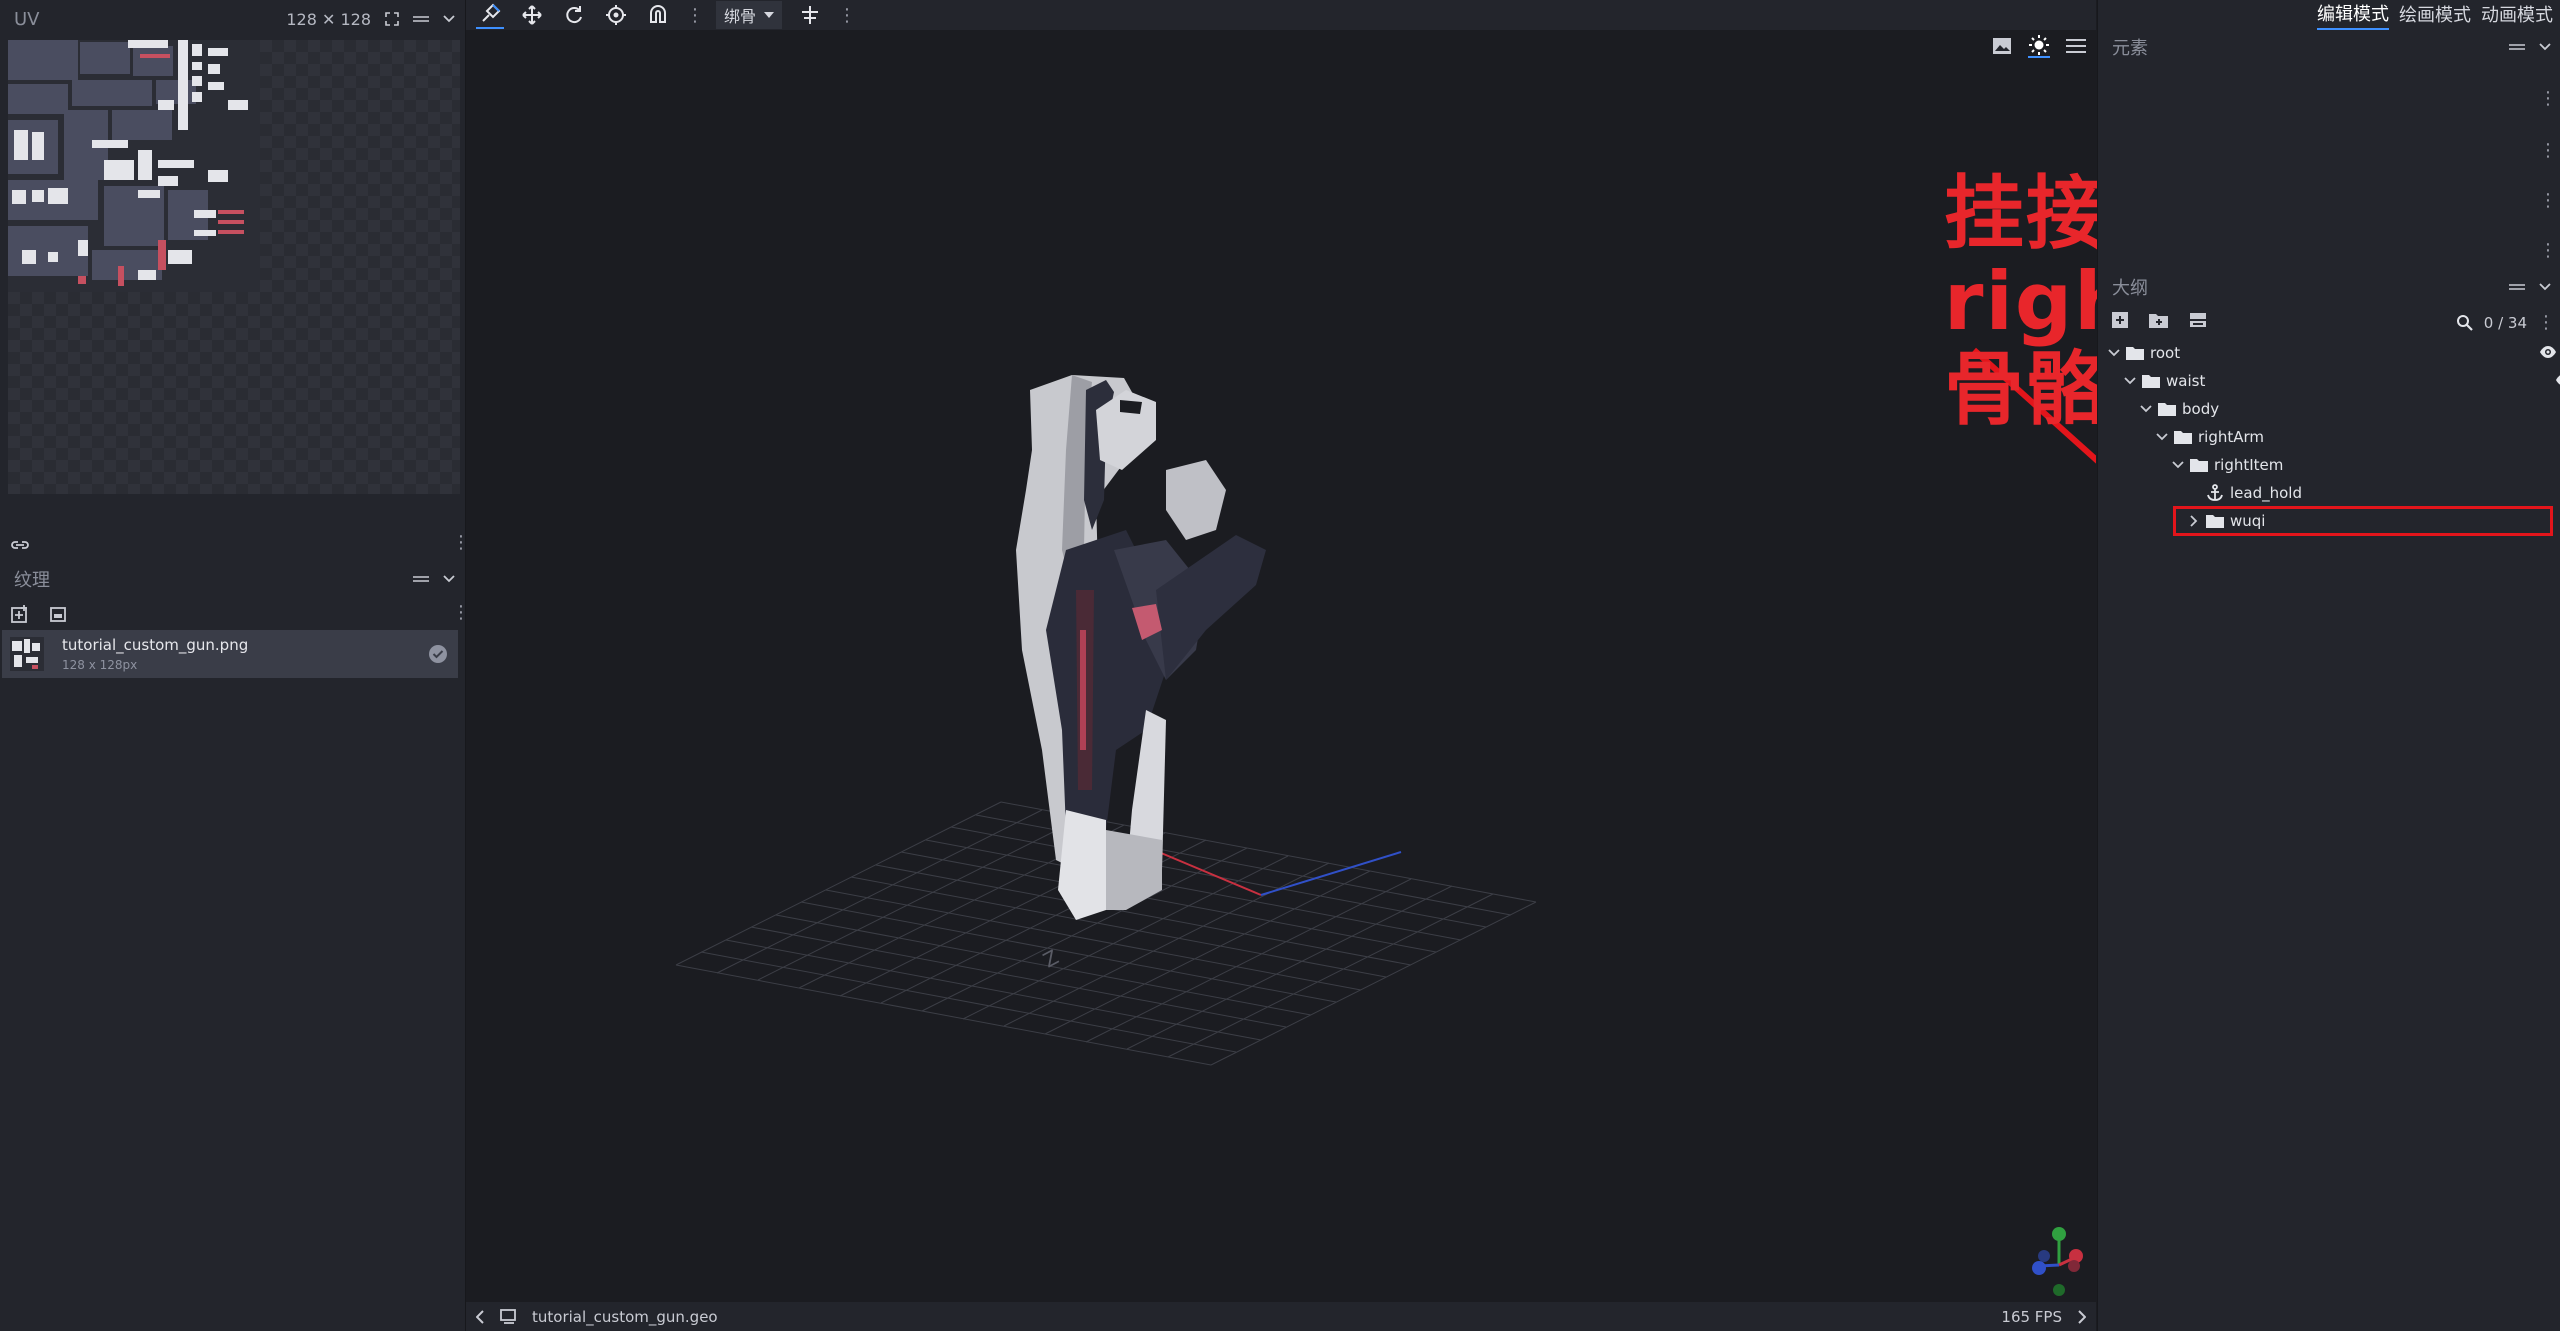 The width and height of the screenshot is (2560, 1331). I want to click on uv-panel-title: UV, so click(27, 19).